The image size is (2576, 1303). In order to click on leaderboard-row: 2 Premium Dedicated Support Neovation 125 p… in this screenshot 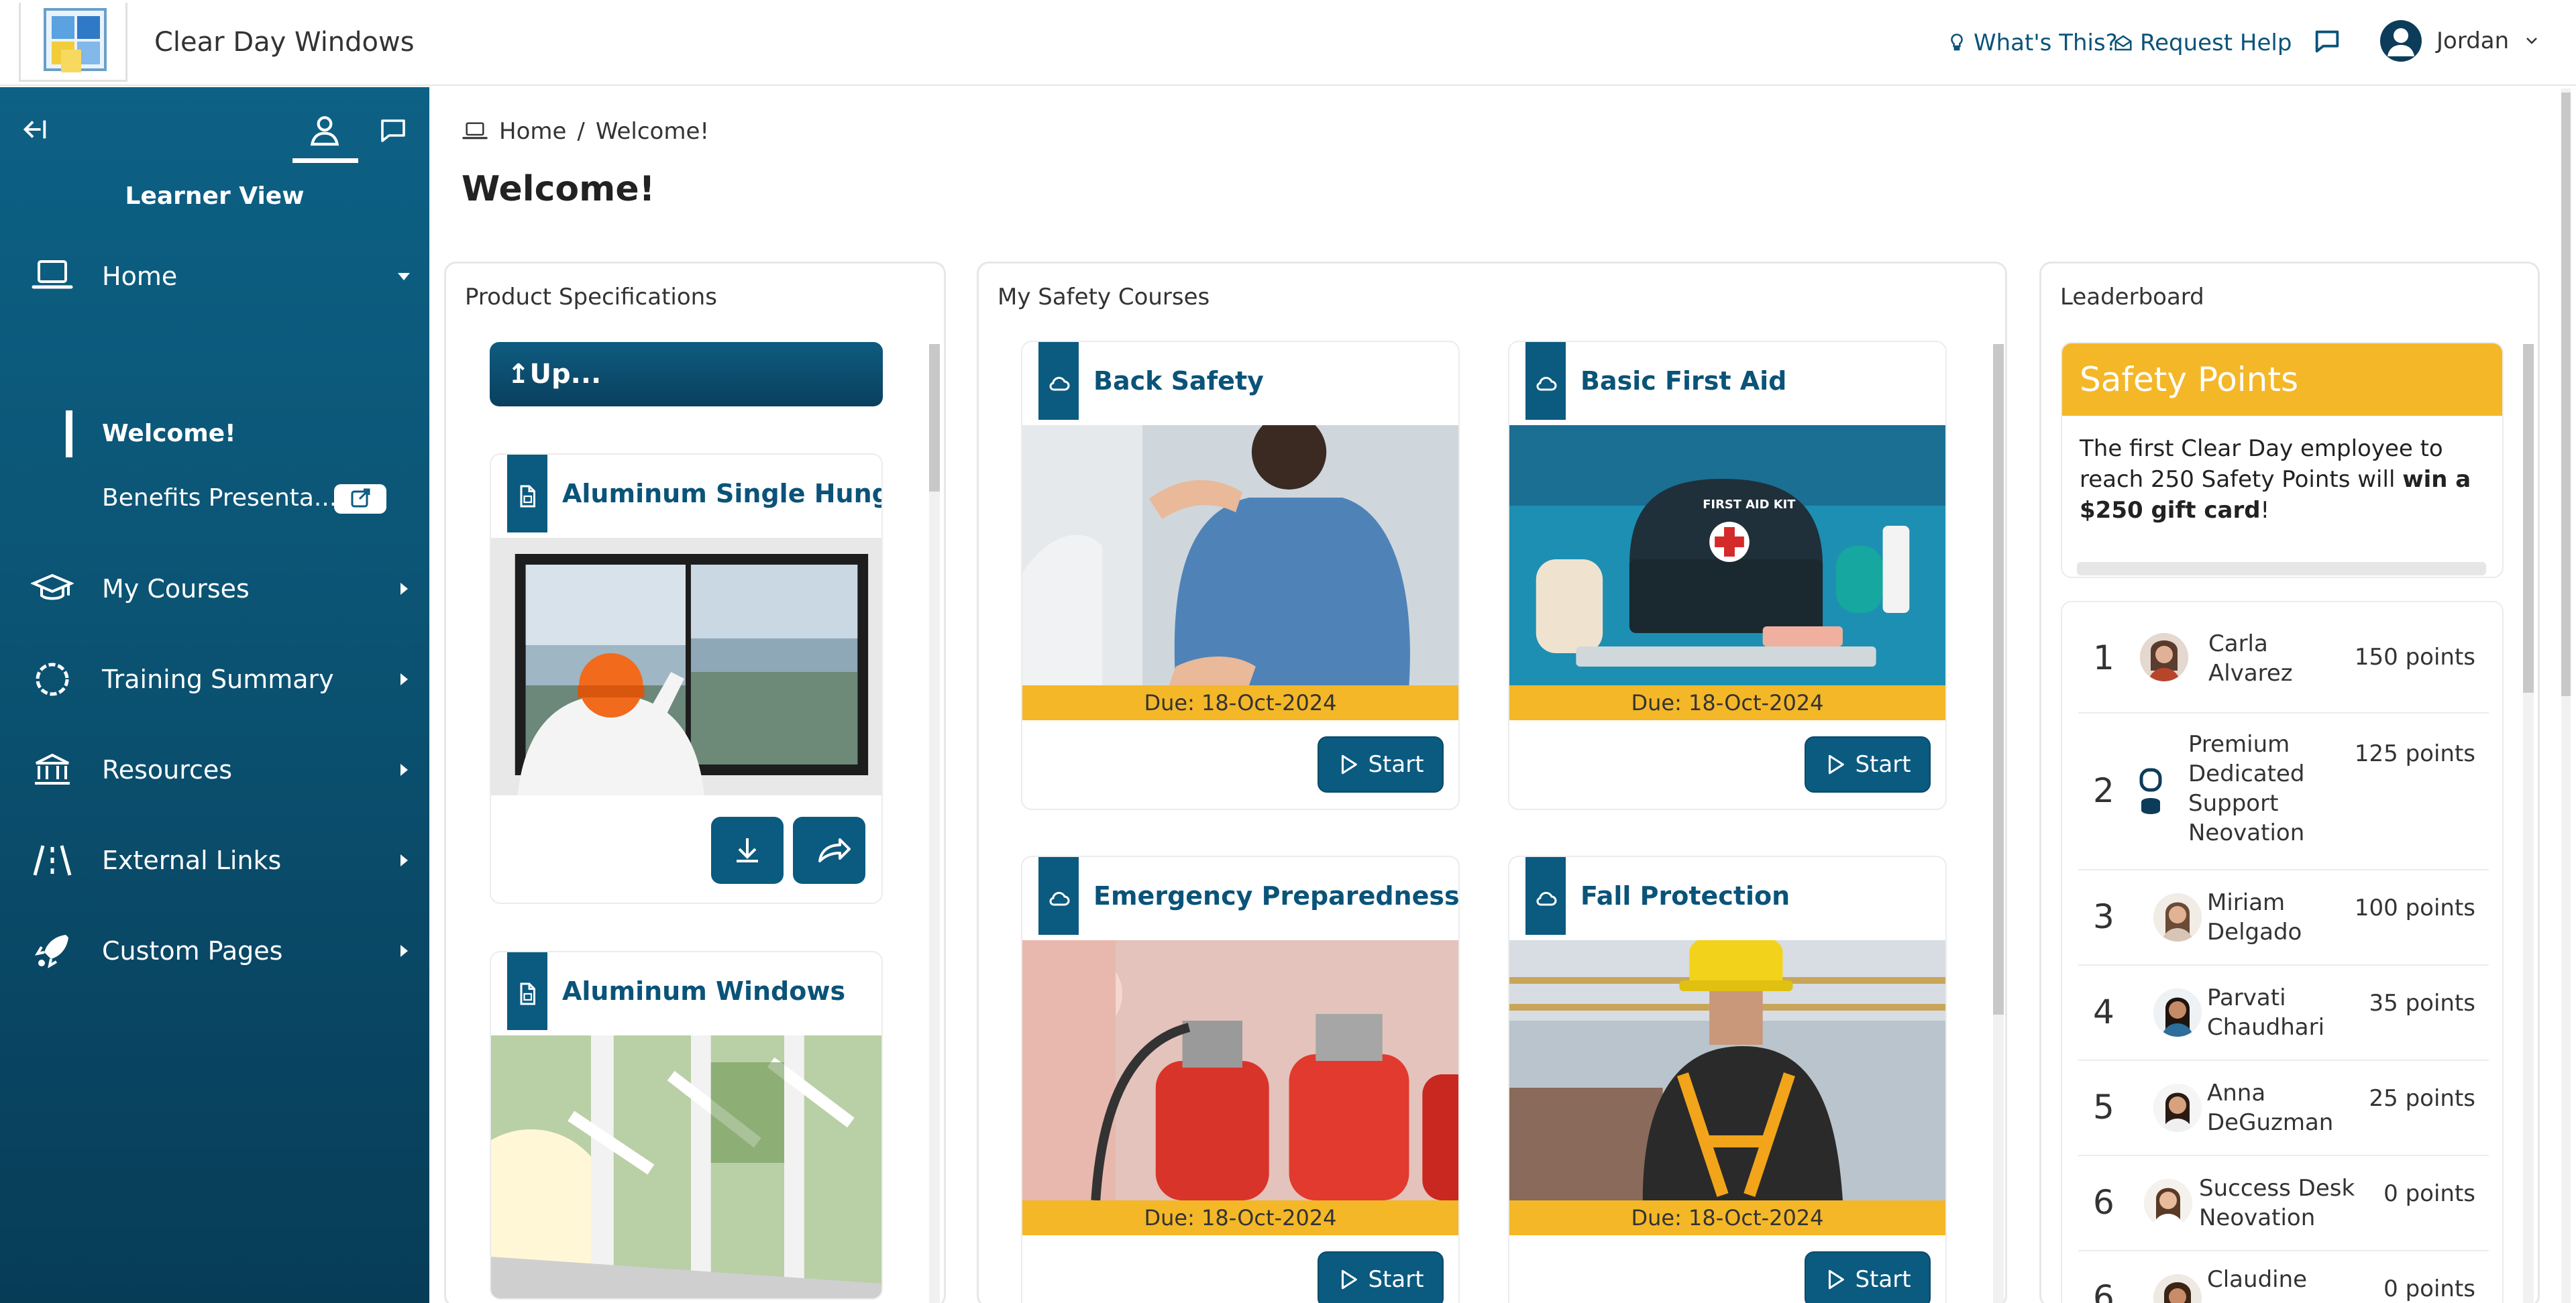, I will do `click(2283, 792)`.